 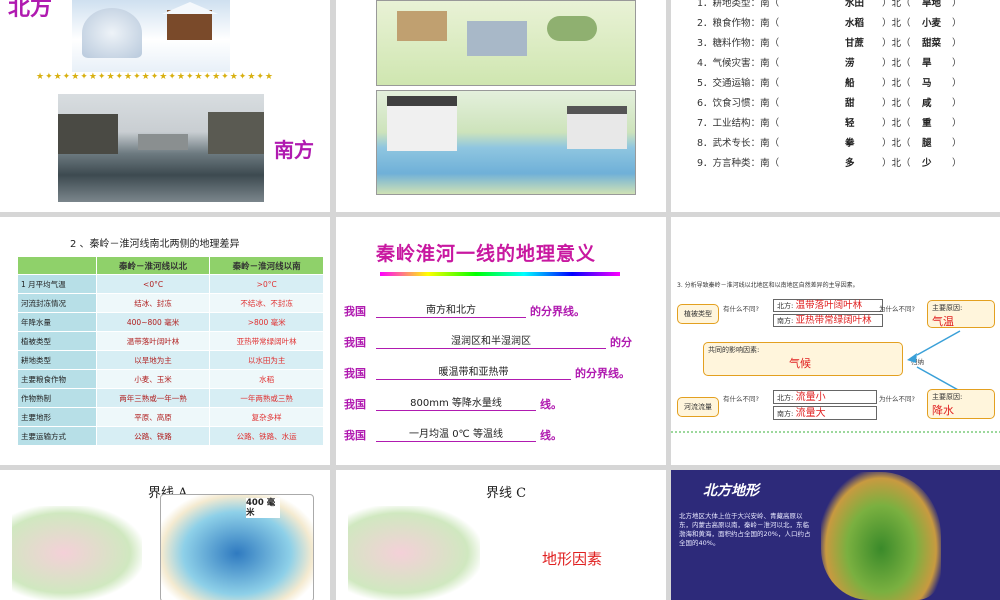 I want to click on north-village-illustration, so click(x=506, y=43).